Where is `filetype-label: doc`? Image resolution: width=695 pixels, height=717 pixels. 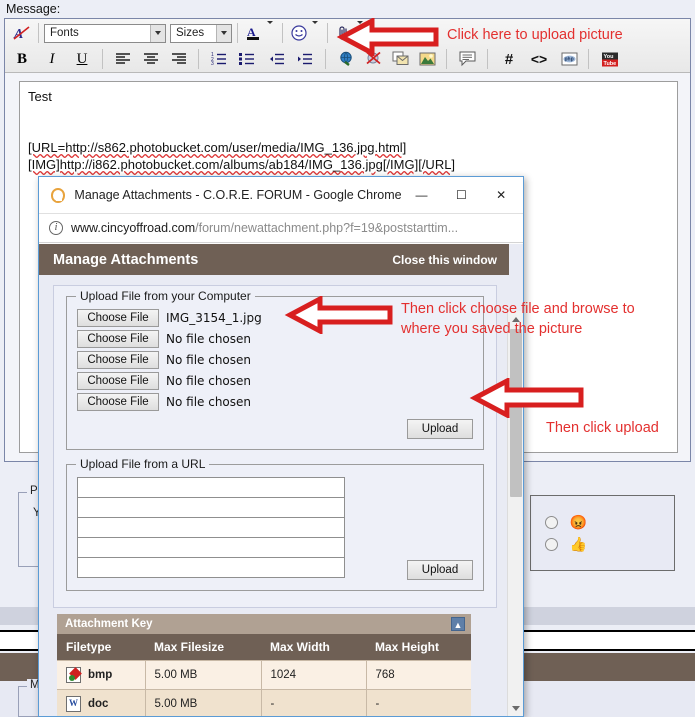 filetype-label: doc is located at coordinates (98, 704).